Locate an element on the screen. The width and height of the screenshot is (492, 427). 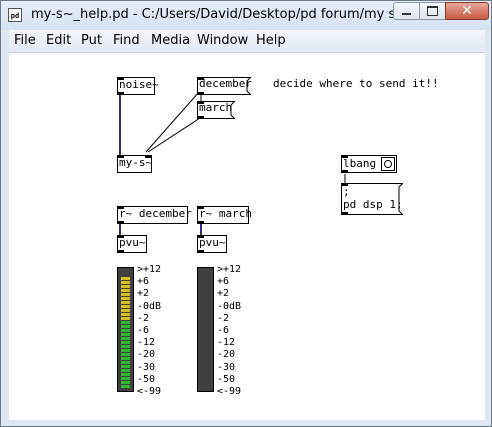
maximize-button is located at coordinates (432, 11).